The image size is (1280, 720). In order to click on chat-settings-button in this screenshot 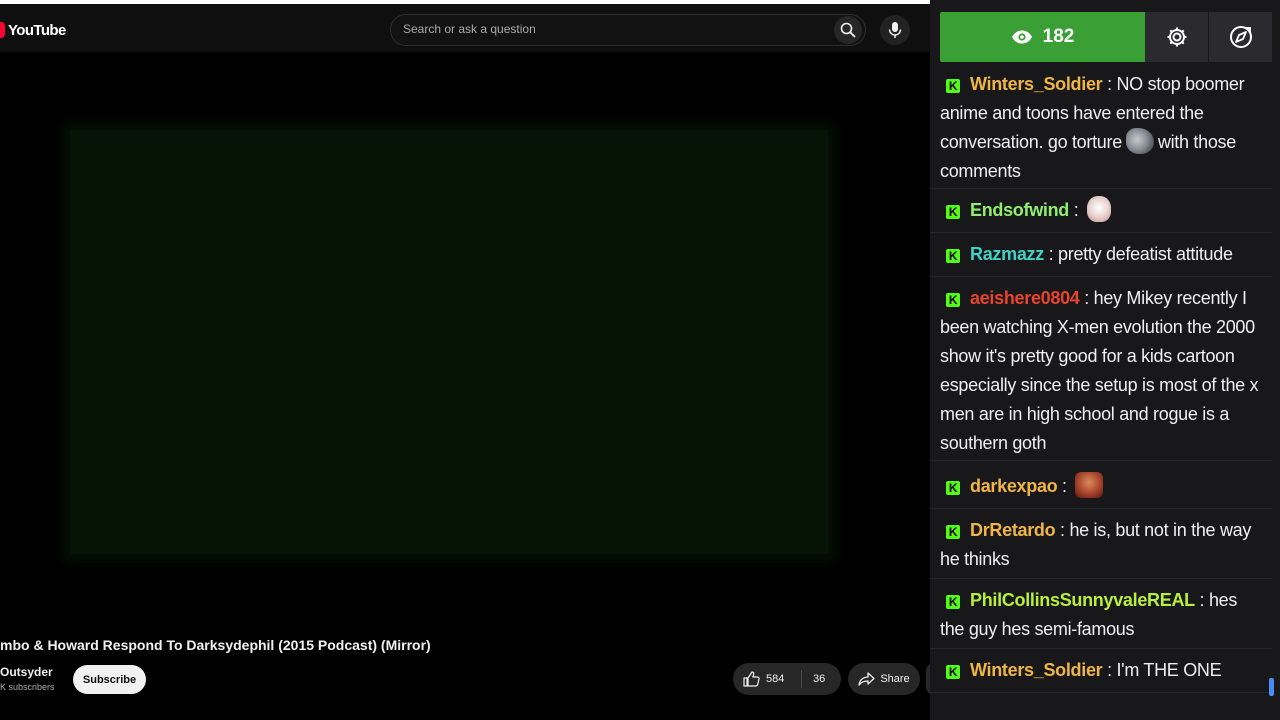, I will do `click(1176, 37)`.